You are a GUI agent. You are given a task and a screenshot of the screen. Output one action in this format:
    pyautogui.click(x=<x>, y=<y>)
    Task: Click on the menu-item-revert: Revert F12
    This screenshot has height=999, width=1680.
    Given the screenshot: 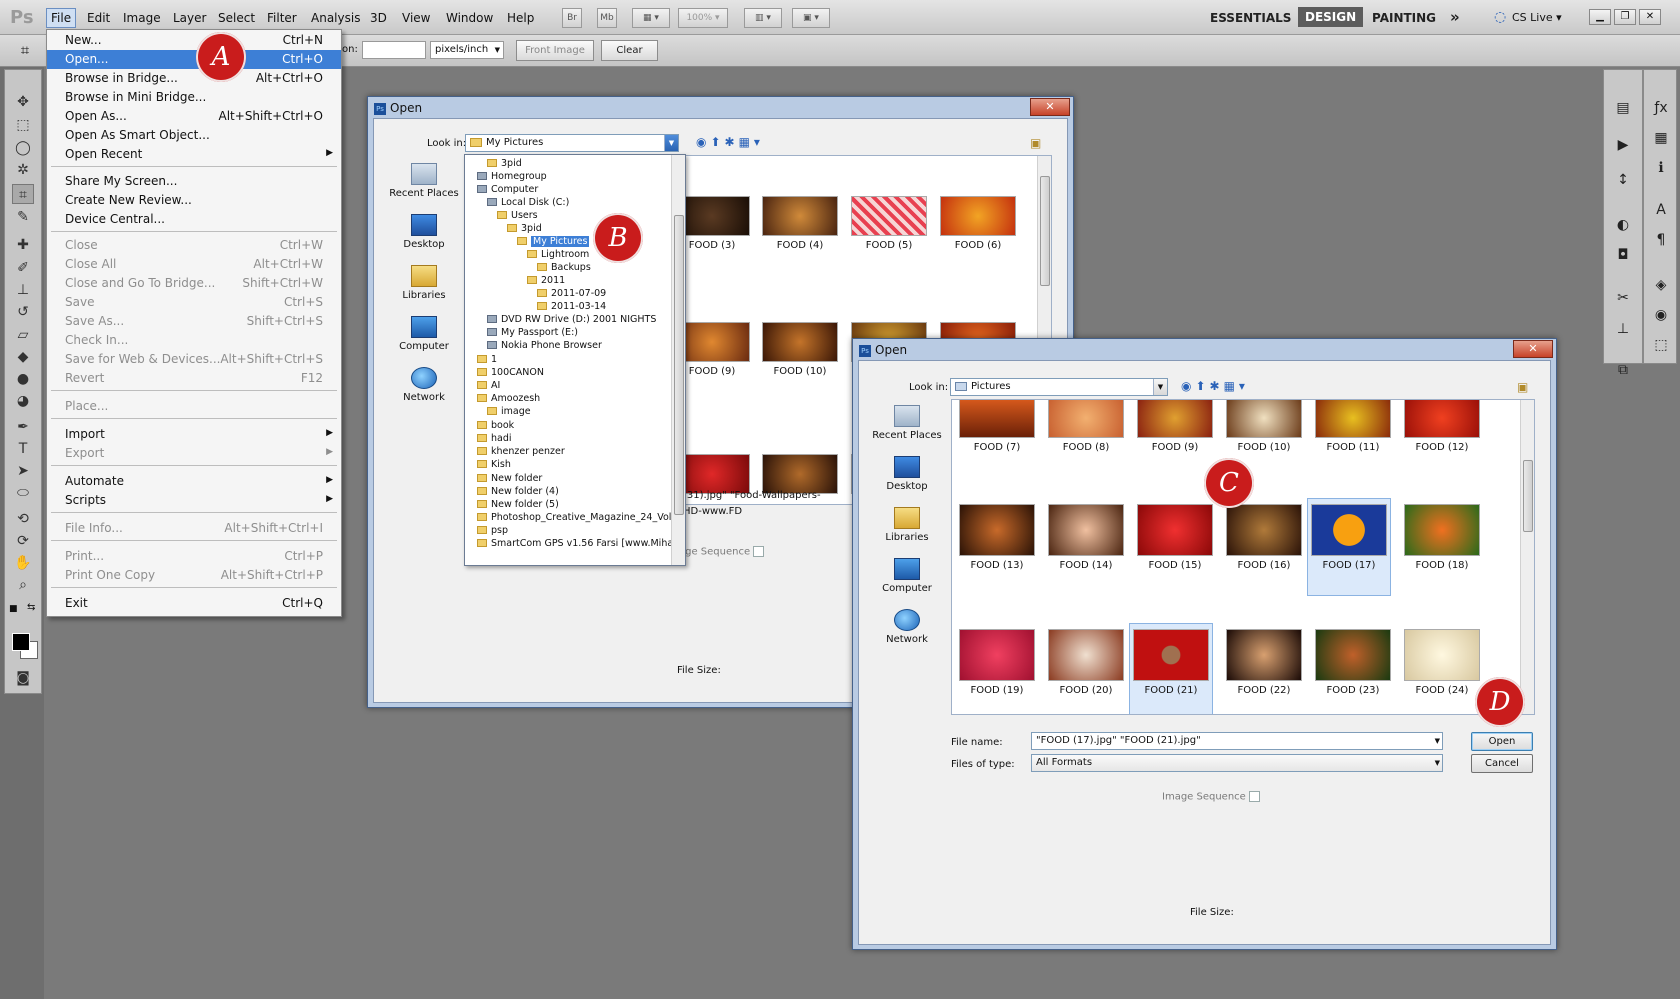 What is the action you would take?
    pyautogui.click(x=194, y=378)
    